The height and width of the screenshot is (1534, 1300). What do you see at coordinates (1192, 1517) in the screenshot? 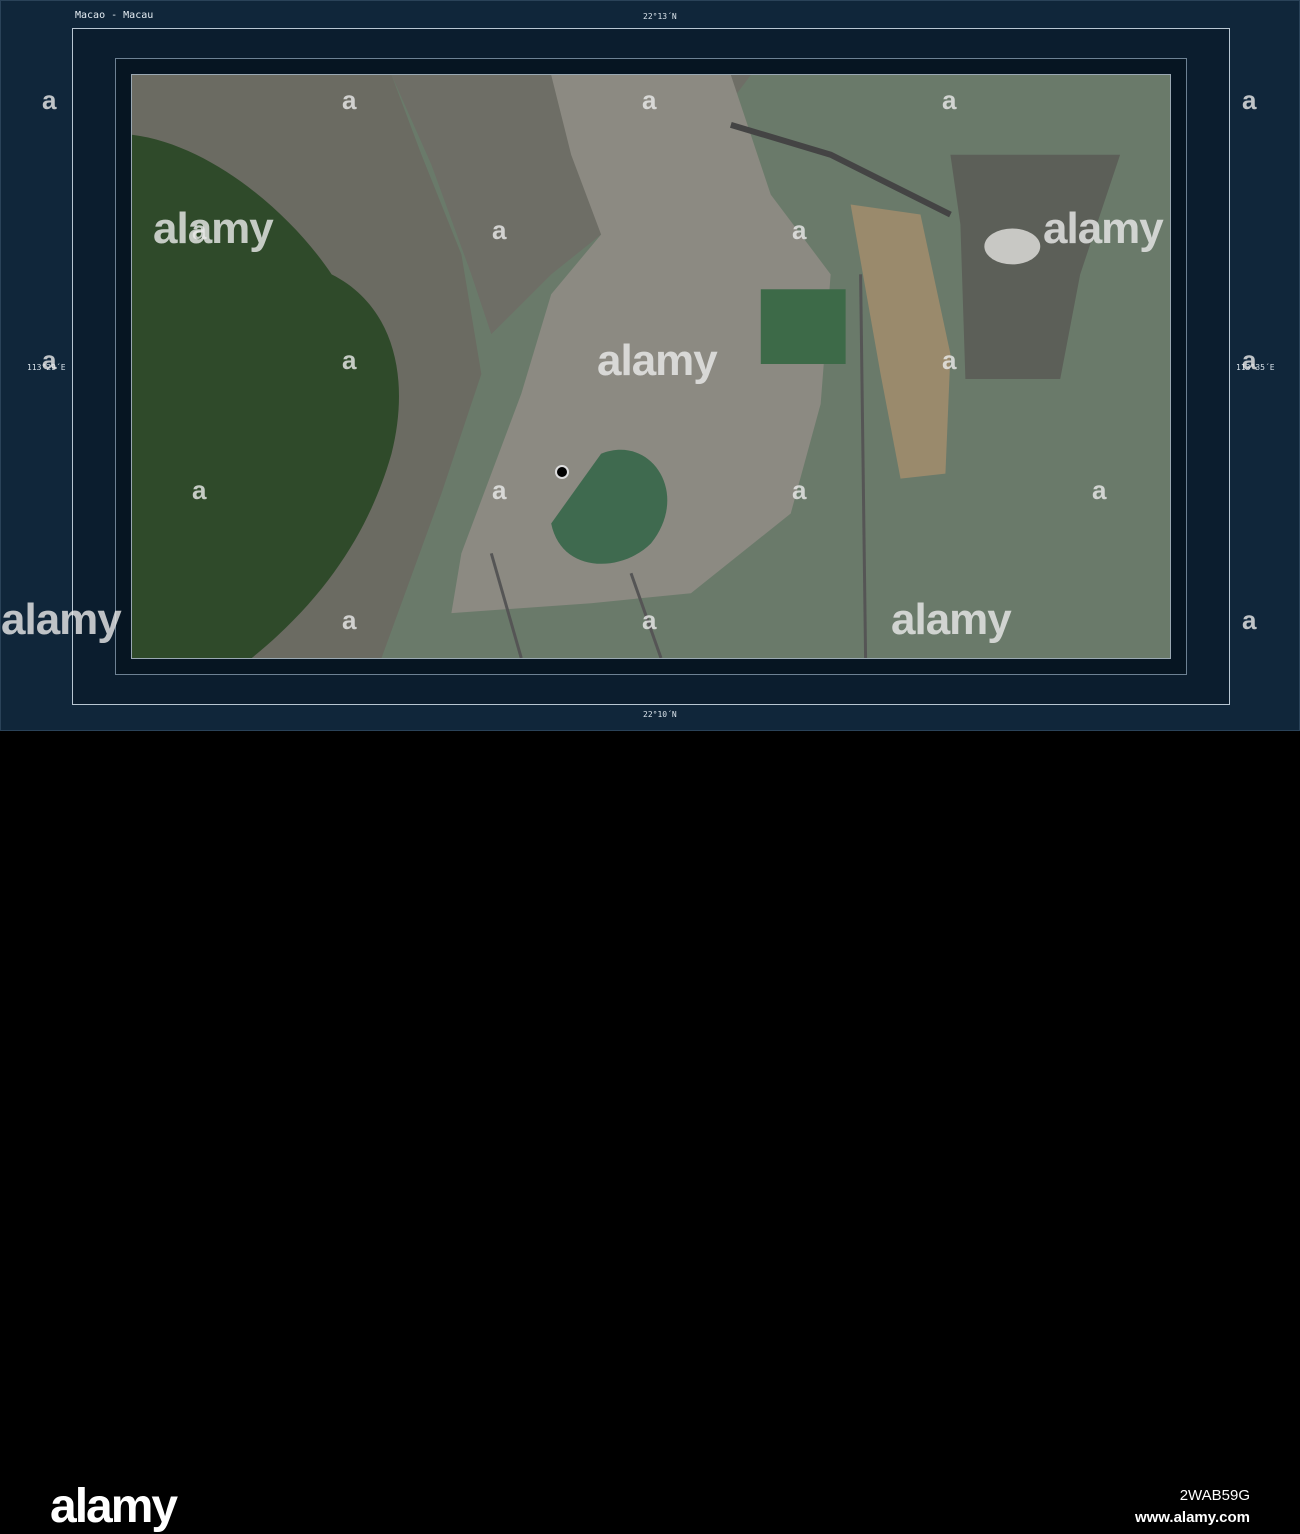
I see `site-url: www.alamy.com` at bounding box center [1192, 1517].